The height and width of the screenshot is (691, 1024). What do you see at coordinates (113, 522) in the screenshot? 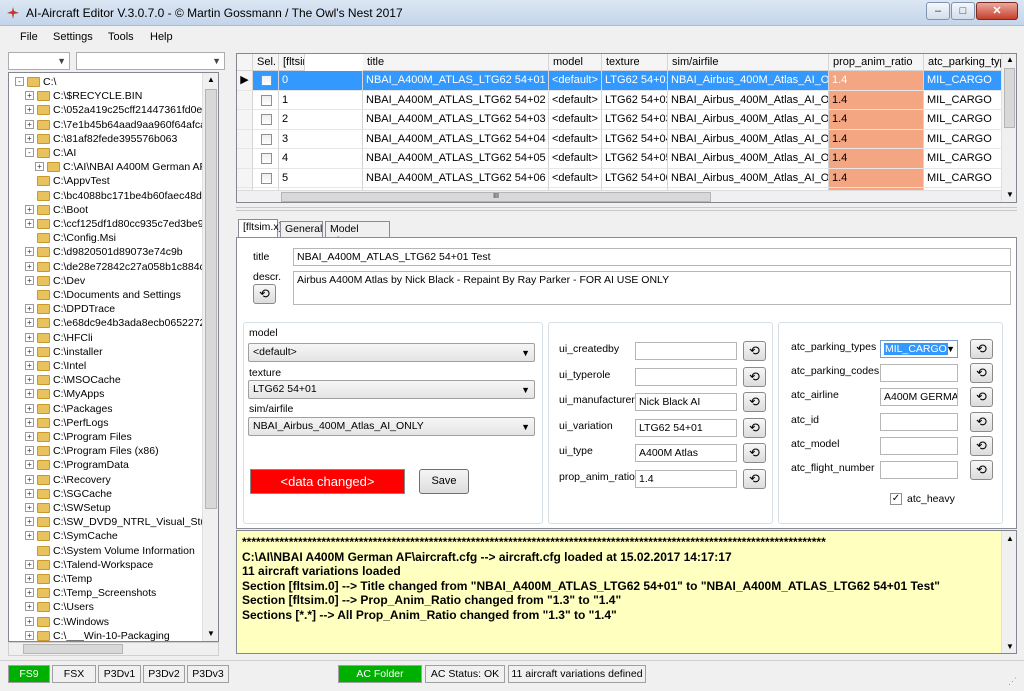
I see `tree-item: + C:\SW_DVD9_NTRL_Visual_Studio_` at bounding box center [113, 522].